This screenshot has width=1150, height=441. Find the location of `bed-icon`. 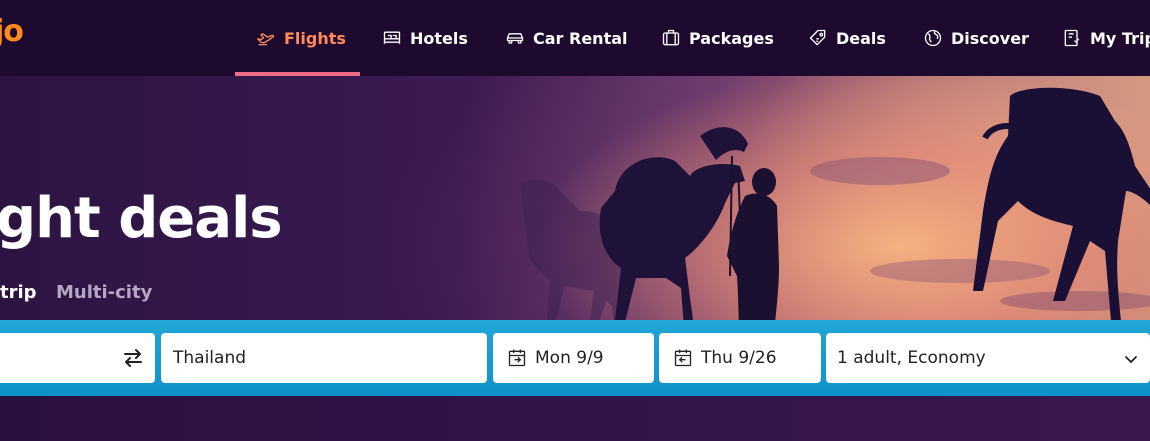

bed-icon is located at coordinates (392, 38).